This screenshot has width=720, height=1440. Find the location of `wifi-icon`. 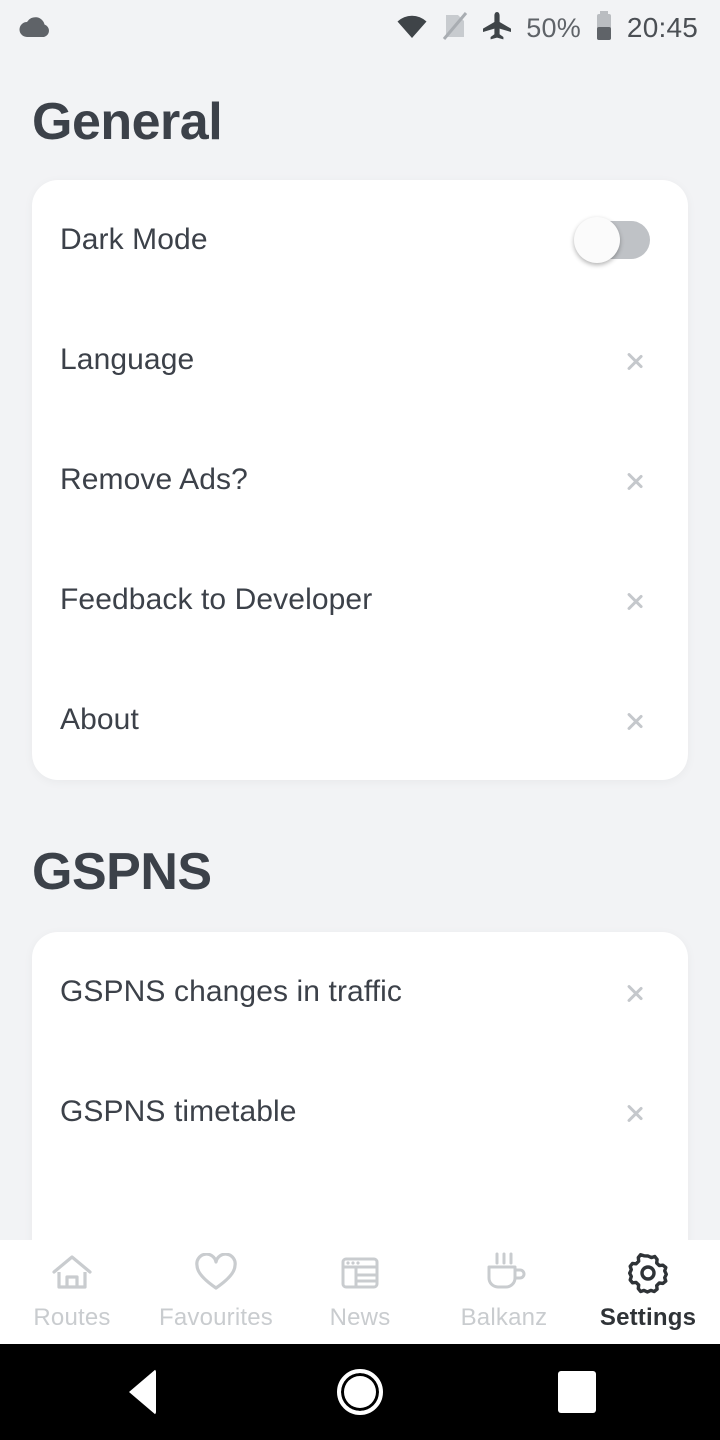

wifi-icon is located at coordinates (412, 28).